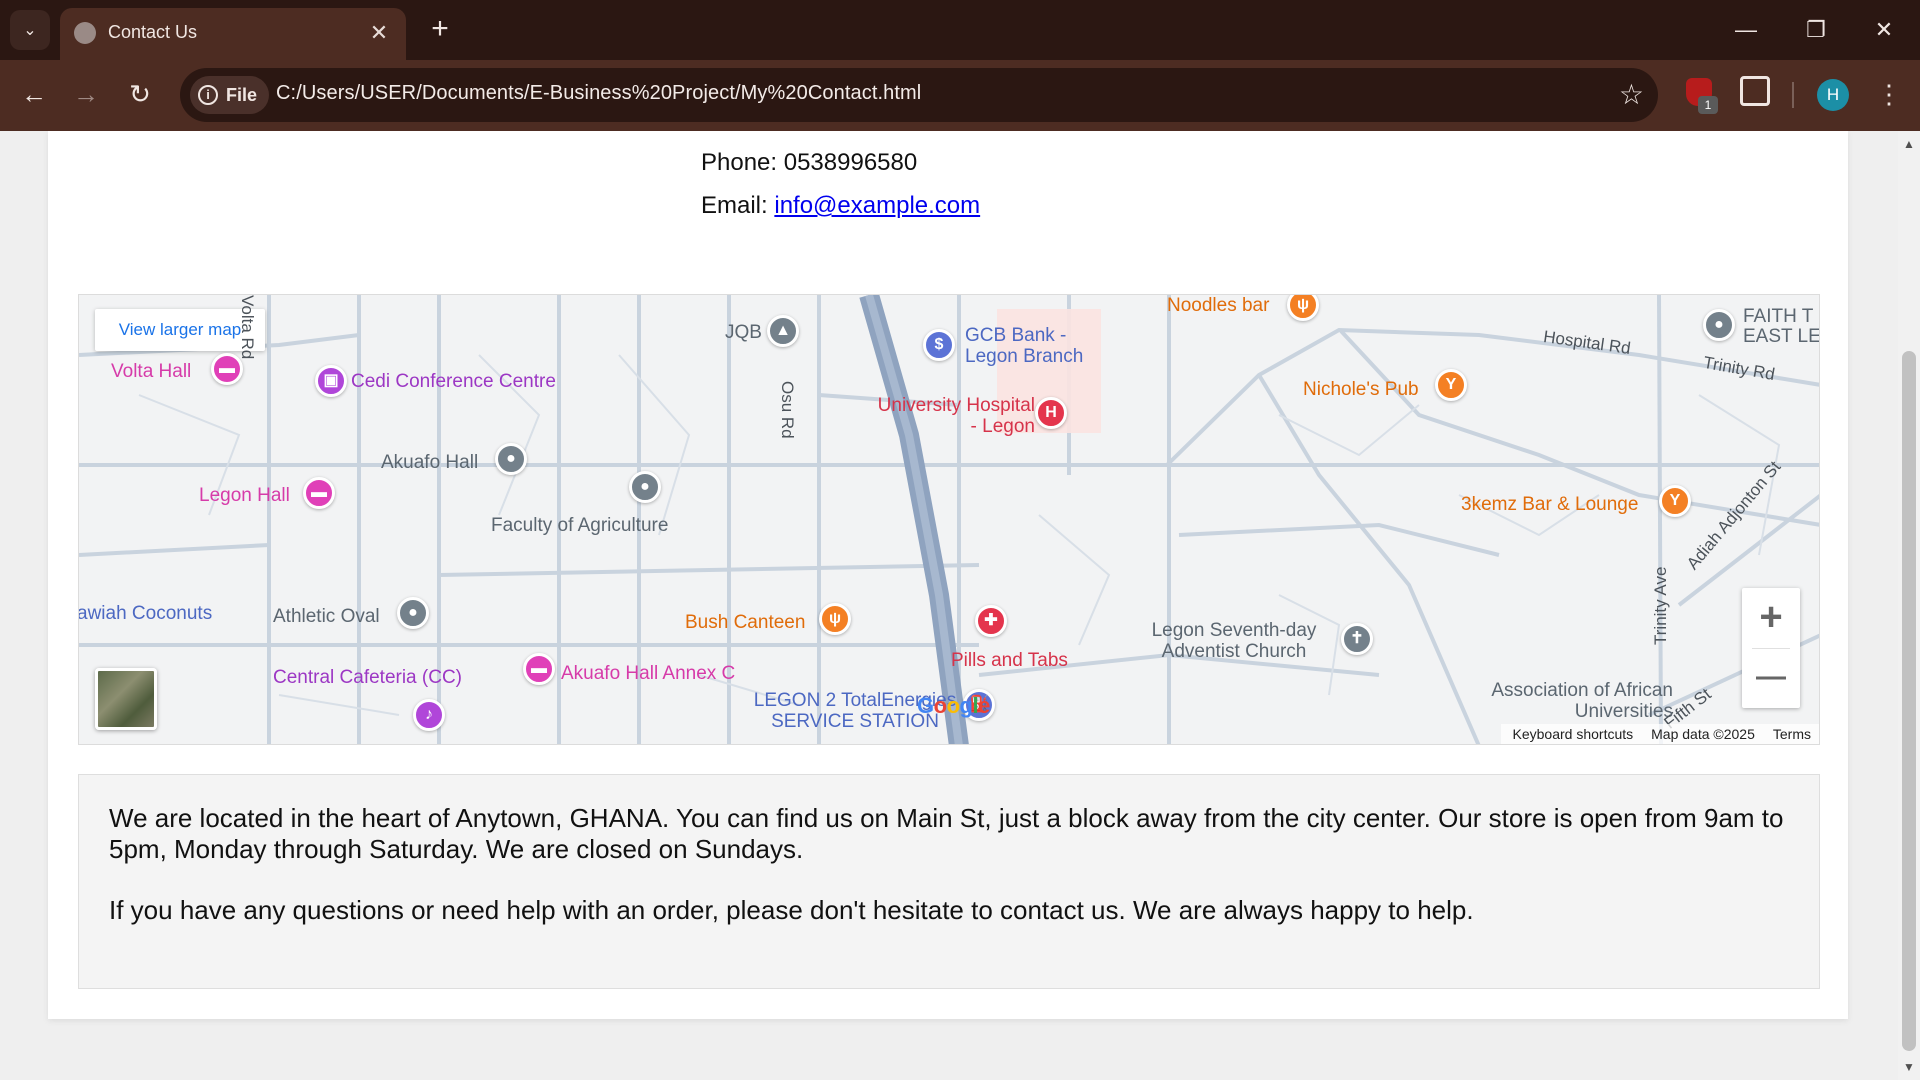 This screenshot has width=1920, height=1080. Describe the element at coordinates (787, 410) in the screenshot. I see `road-label-osu: Osu Rd` at that location.